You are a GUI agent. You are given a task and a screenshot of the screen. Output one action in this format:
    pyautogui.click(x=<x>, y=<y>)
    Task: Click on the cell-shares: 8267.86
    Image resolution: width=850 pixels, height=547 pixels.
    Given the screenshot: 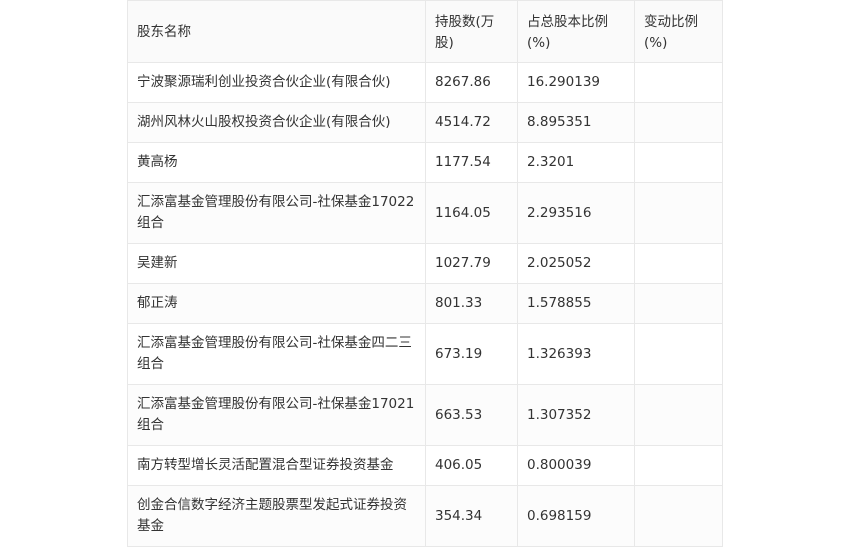 What is the action you would take?
    pyautogui.click(x=471, y=82)
    